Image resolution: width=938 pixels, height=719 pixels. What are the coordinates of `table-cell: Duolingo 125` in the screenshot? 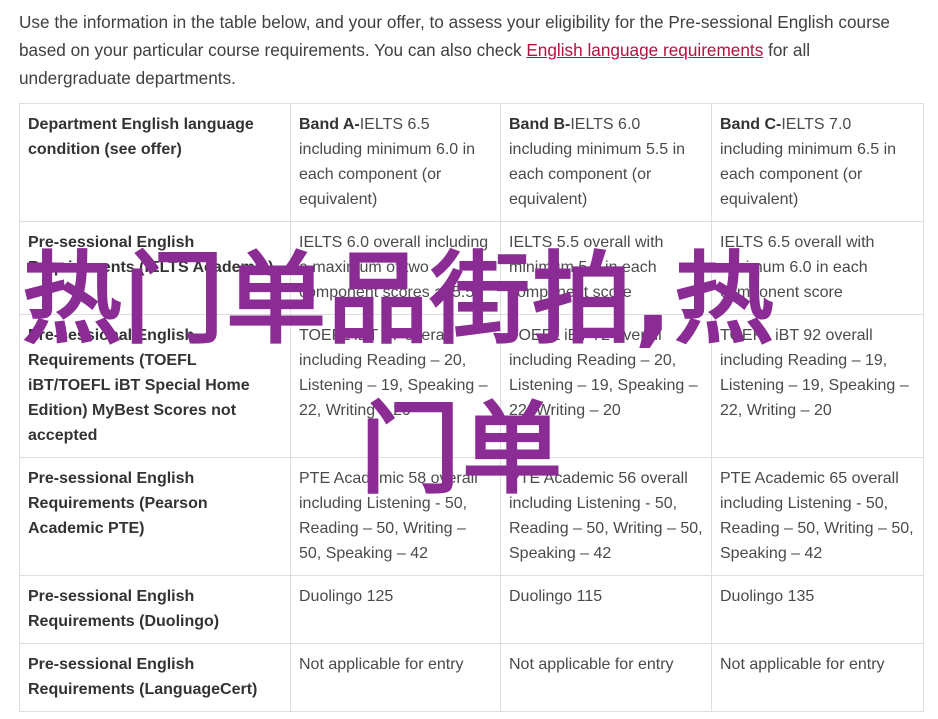 It's located at (395, 609).